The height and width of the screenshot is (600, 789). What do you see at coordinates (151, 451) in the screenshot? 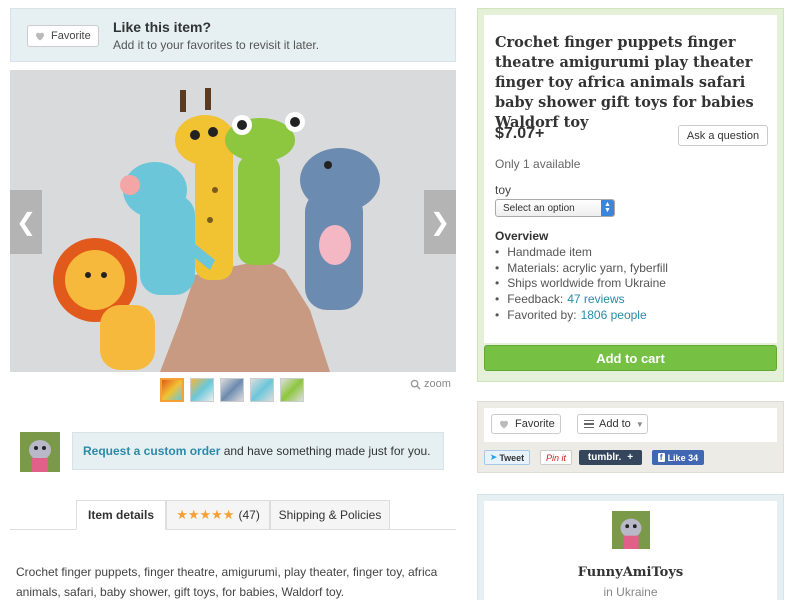
I see `request-custom-order-link: Request a custom order` at bounding box center [151, 451].